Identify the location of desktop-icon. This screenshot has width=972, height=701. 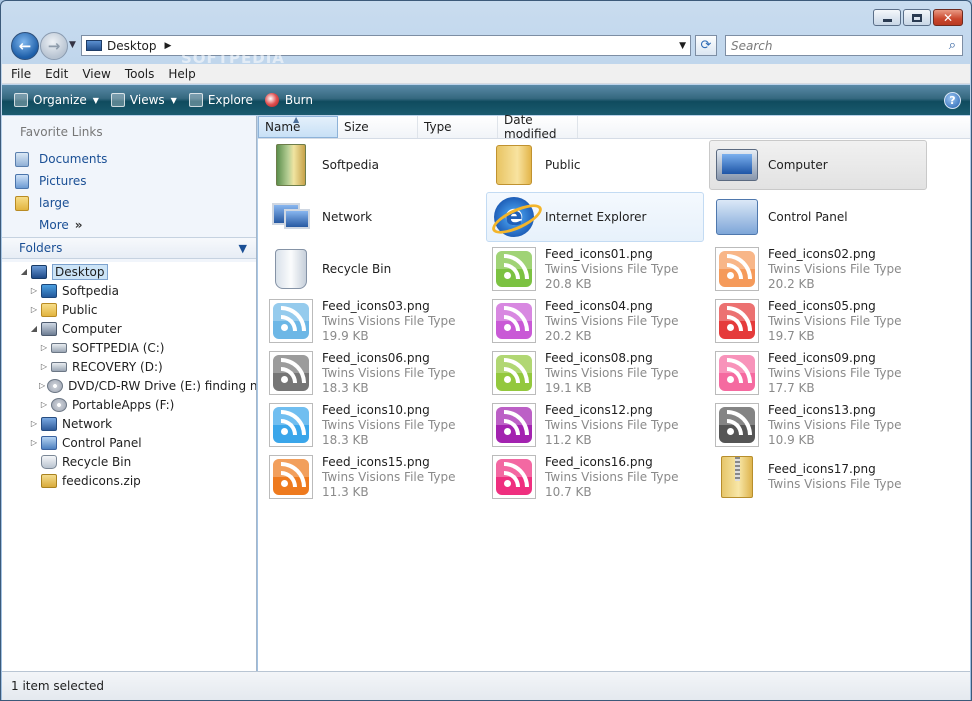
(94, 45).